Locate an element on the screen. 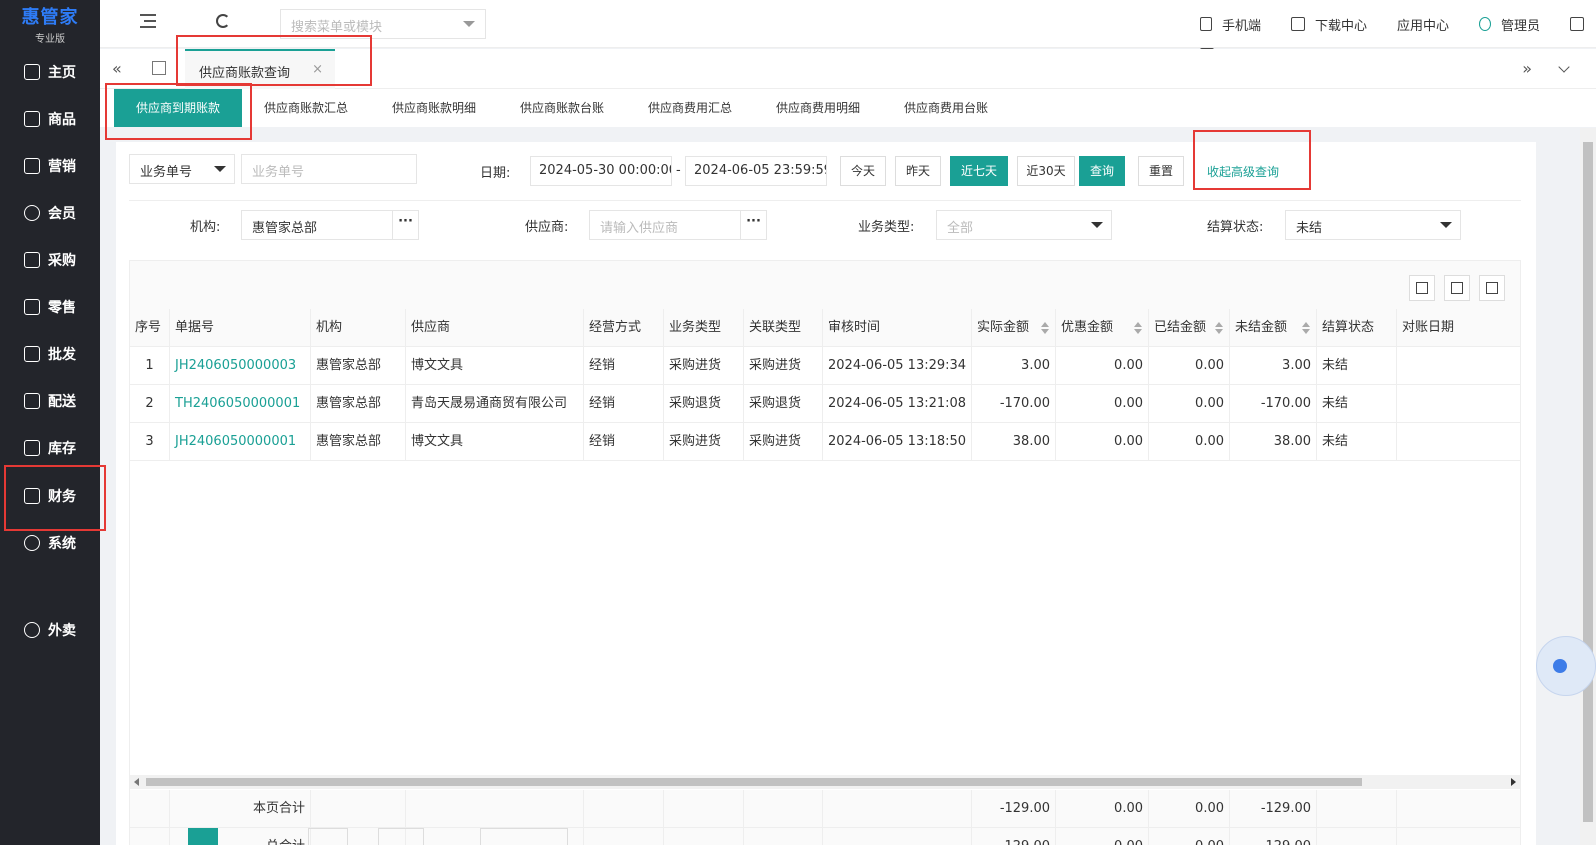  col-header-sortable: 未结金额 is located at coordinates (1273, 328).